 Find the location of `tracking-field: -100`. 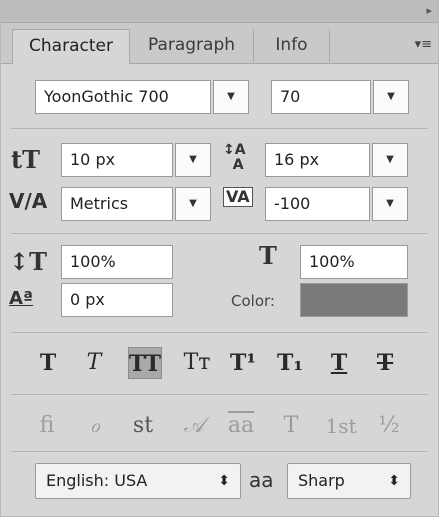

tracking-field: -100 is located at coordinates (317, 204).